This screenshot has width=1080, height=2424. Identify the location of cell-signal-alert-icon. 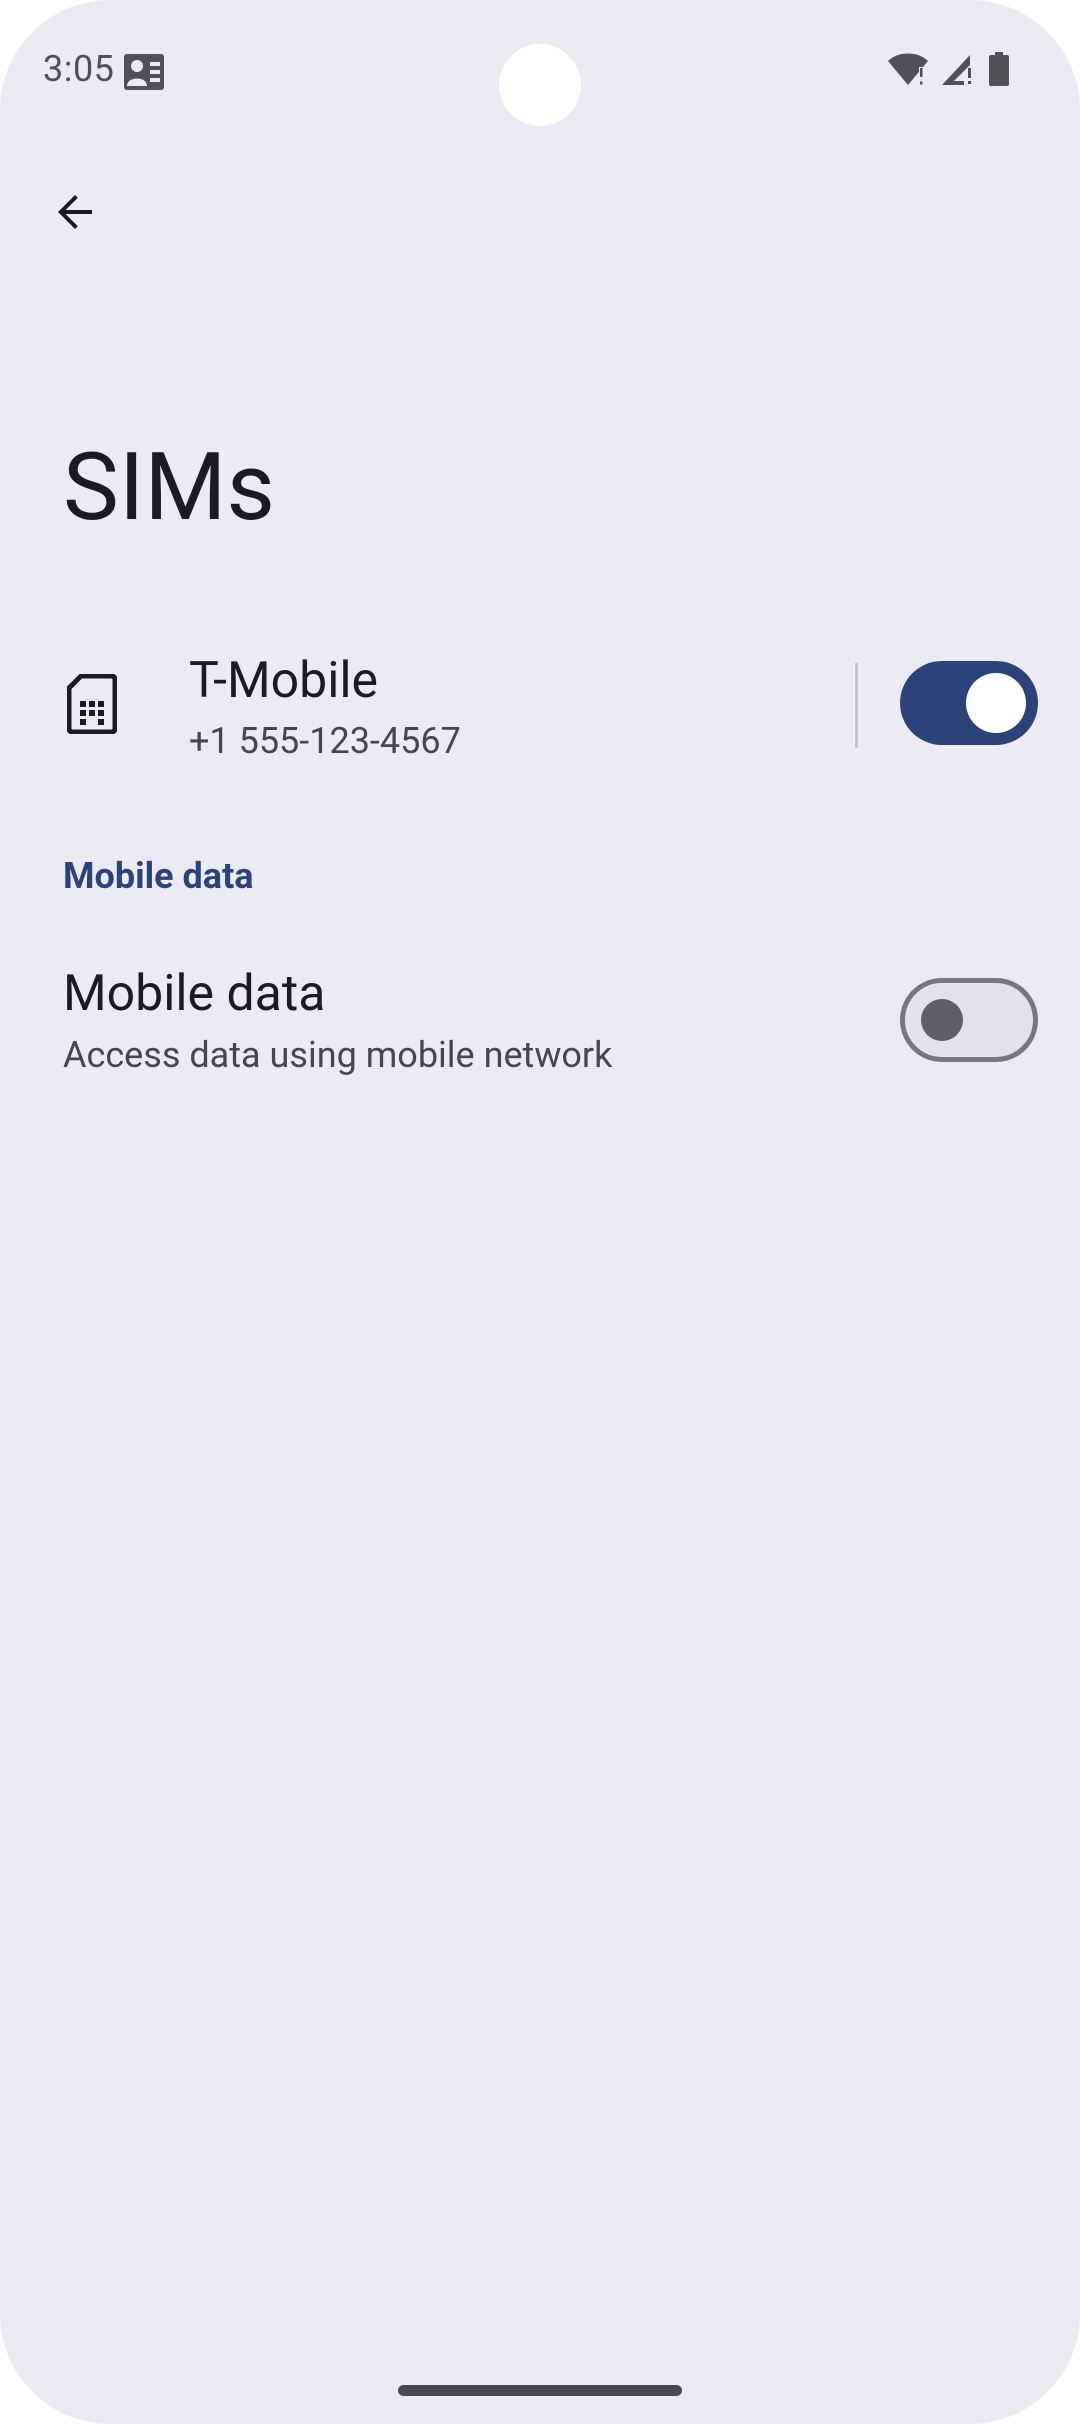
(958, 71).